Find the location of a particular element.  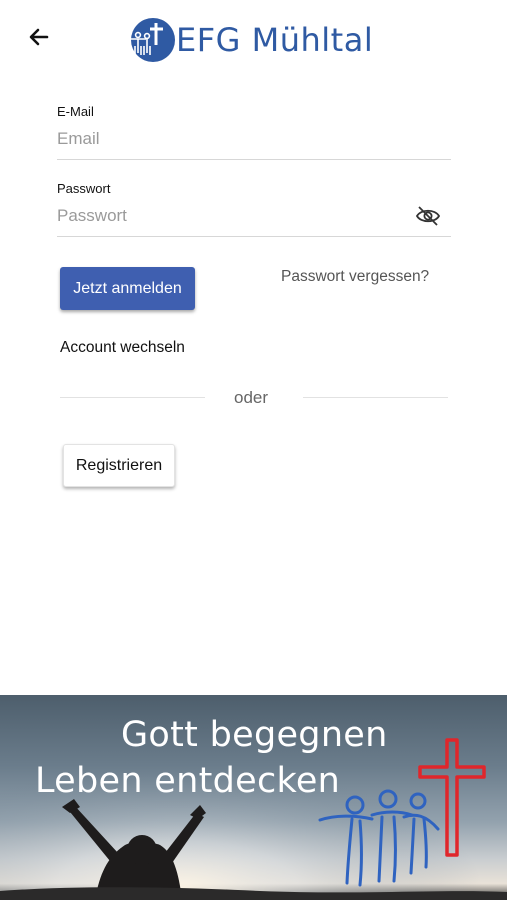

banner-headline-1: Gott begegnen is located at coordinates (254, 735).